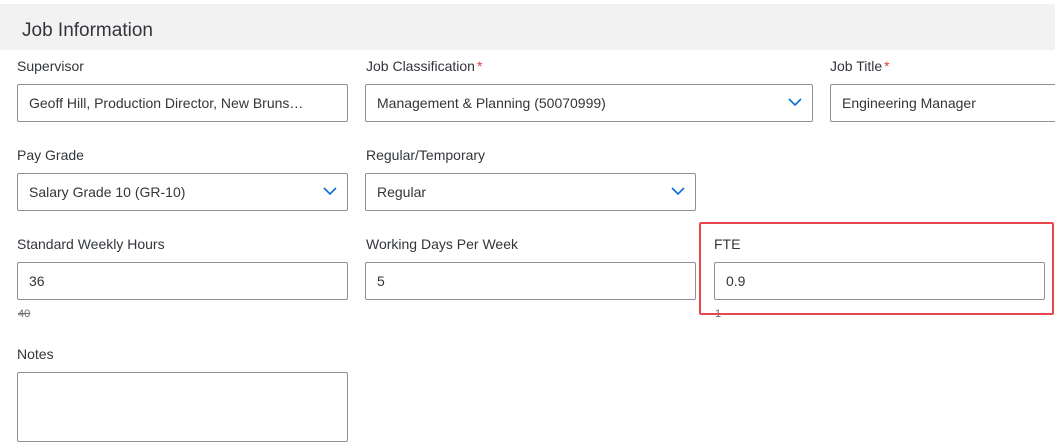  I want to click on fte-highlight-box, so click(876, 268).